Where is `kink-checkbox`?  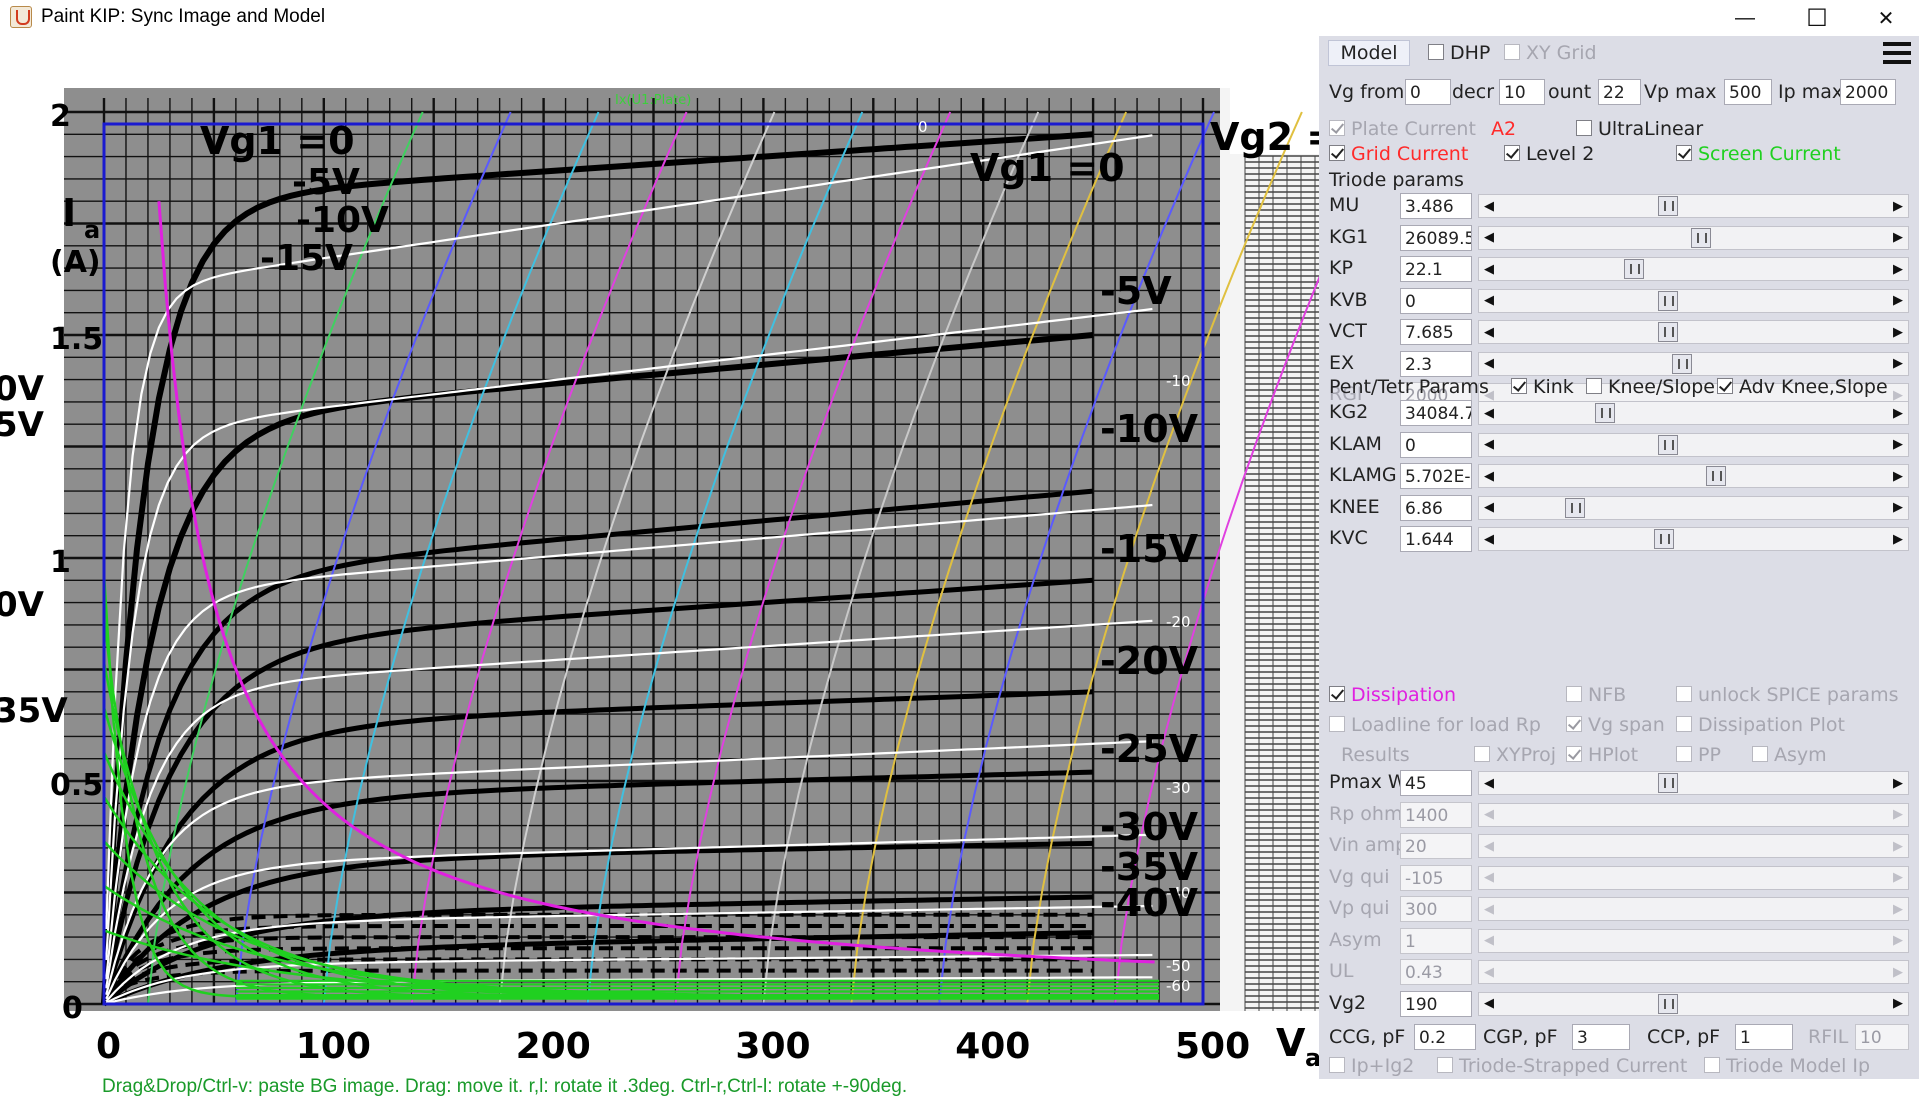
kink-checkbox is located at coordinates (1519, 386).